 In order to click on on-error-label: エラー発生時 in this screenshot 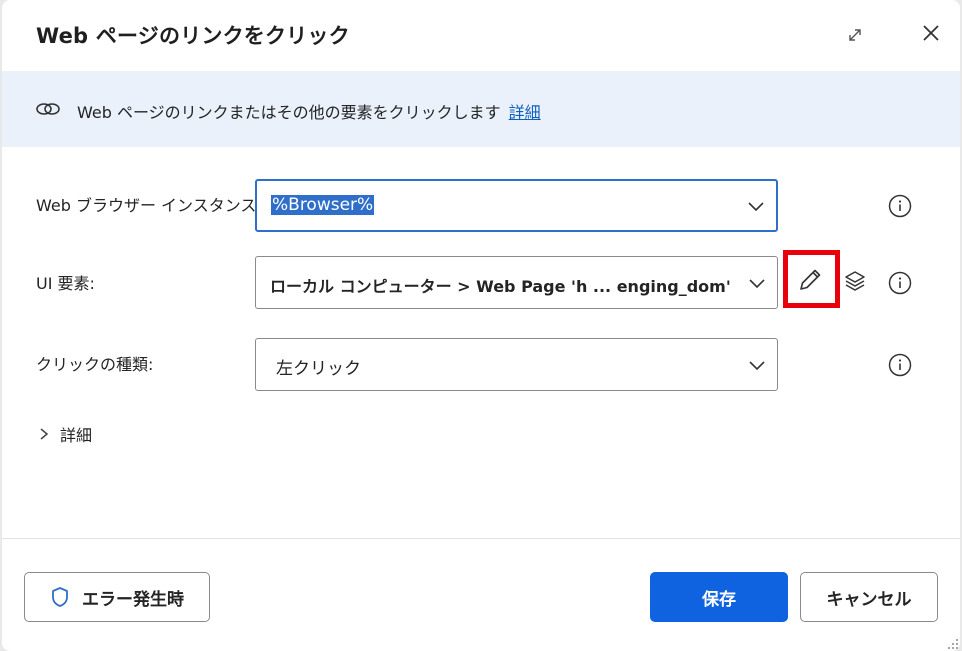, I will do `click(133, 599)`.